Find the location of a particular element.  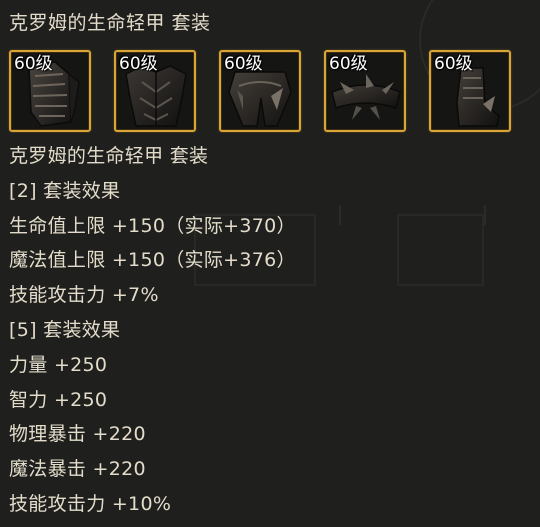

set-item-slot-3: 60级 is located at coordinates (260, 91).